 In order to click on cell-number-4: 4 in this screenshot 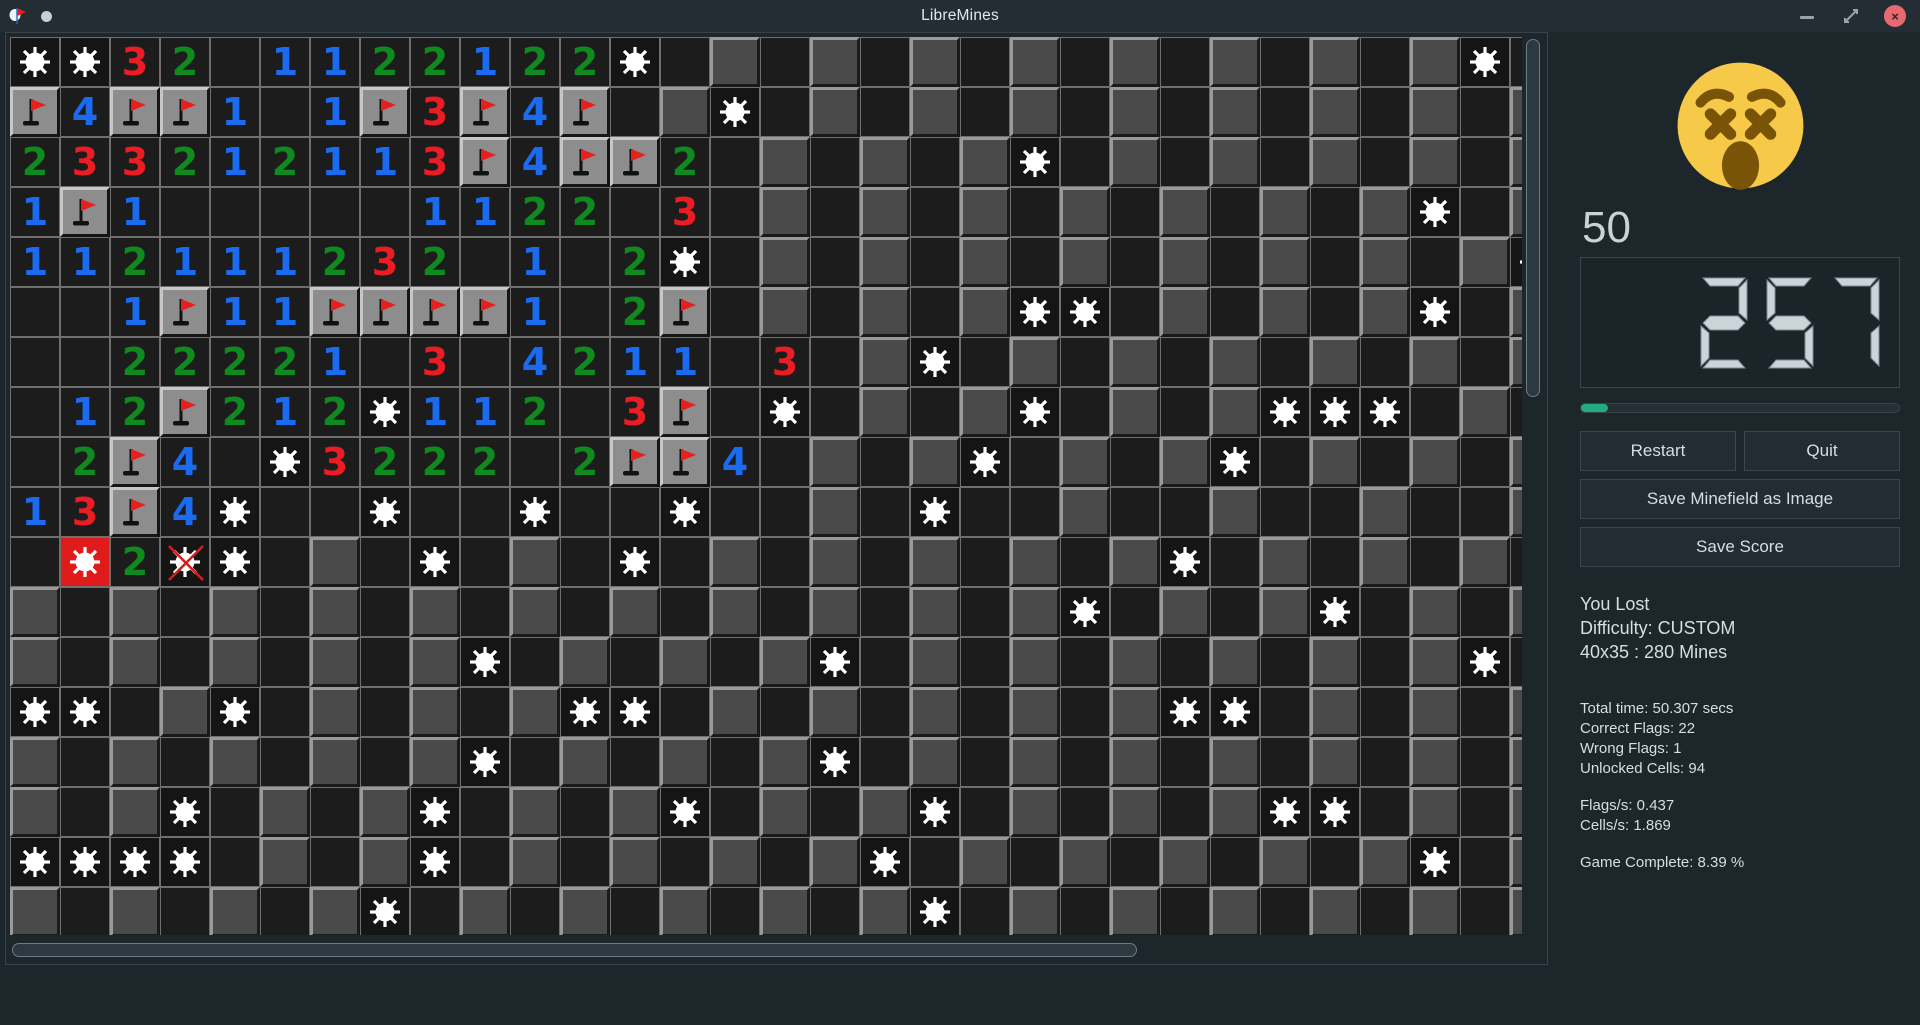, I will do `click(735, 462)`.